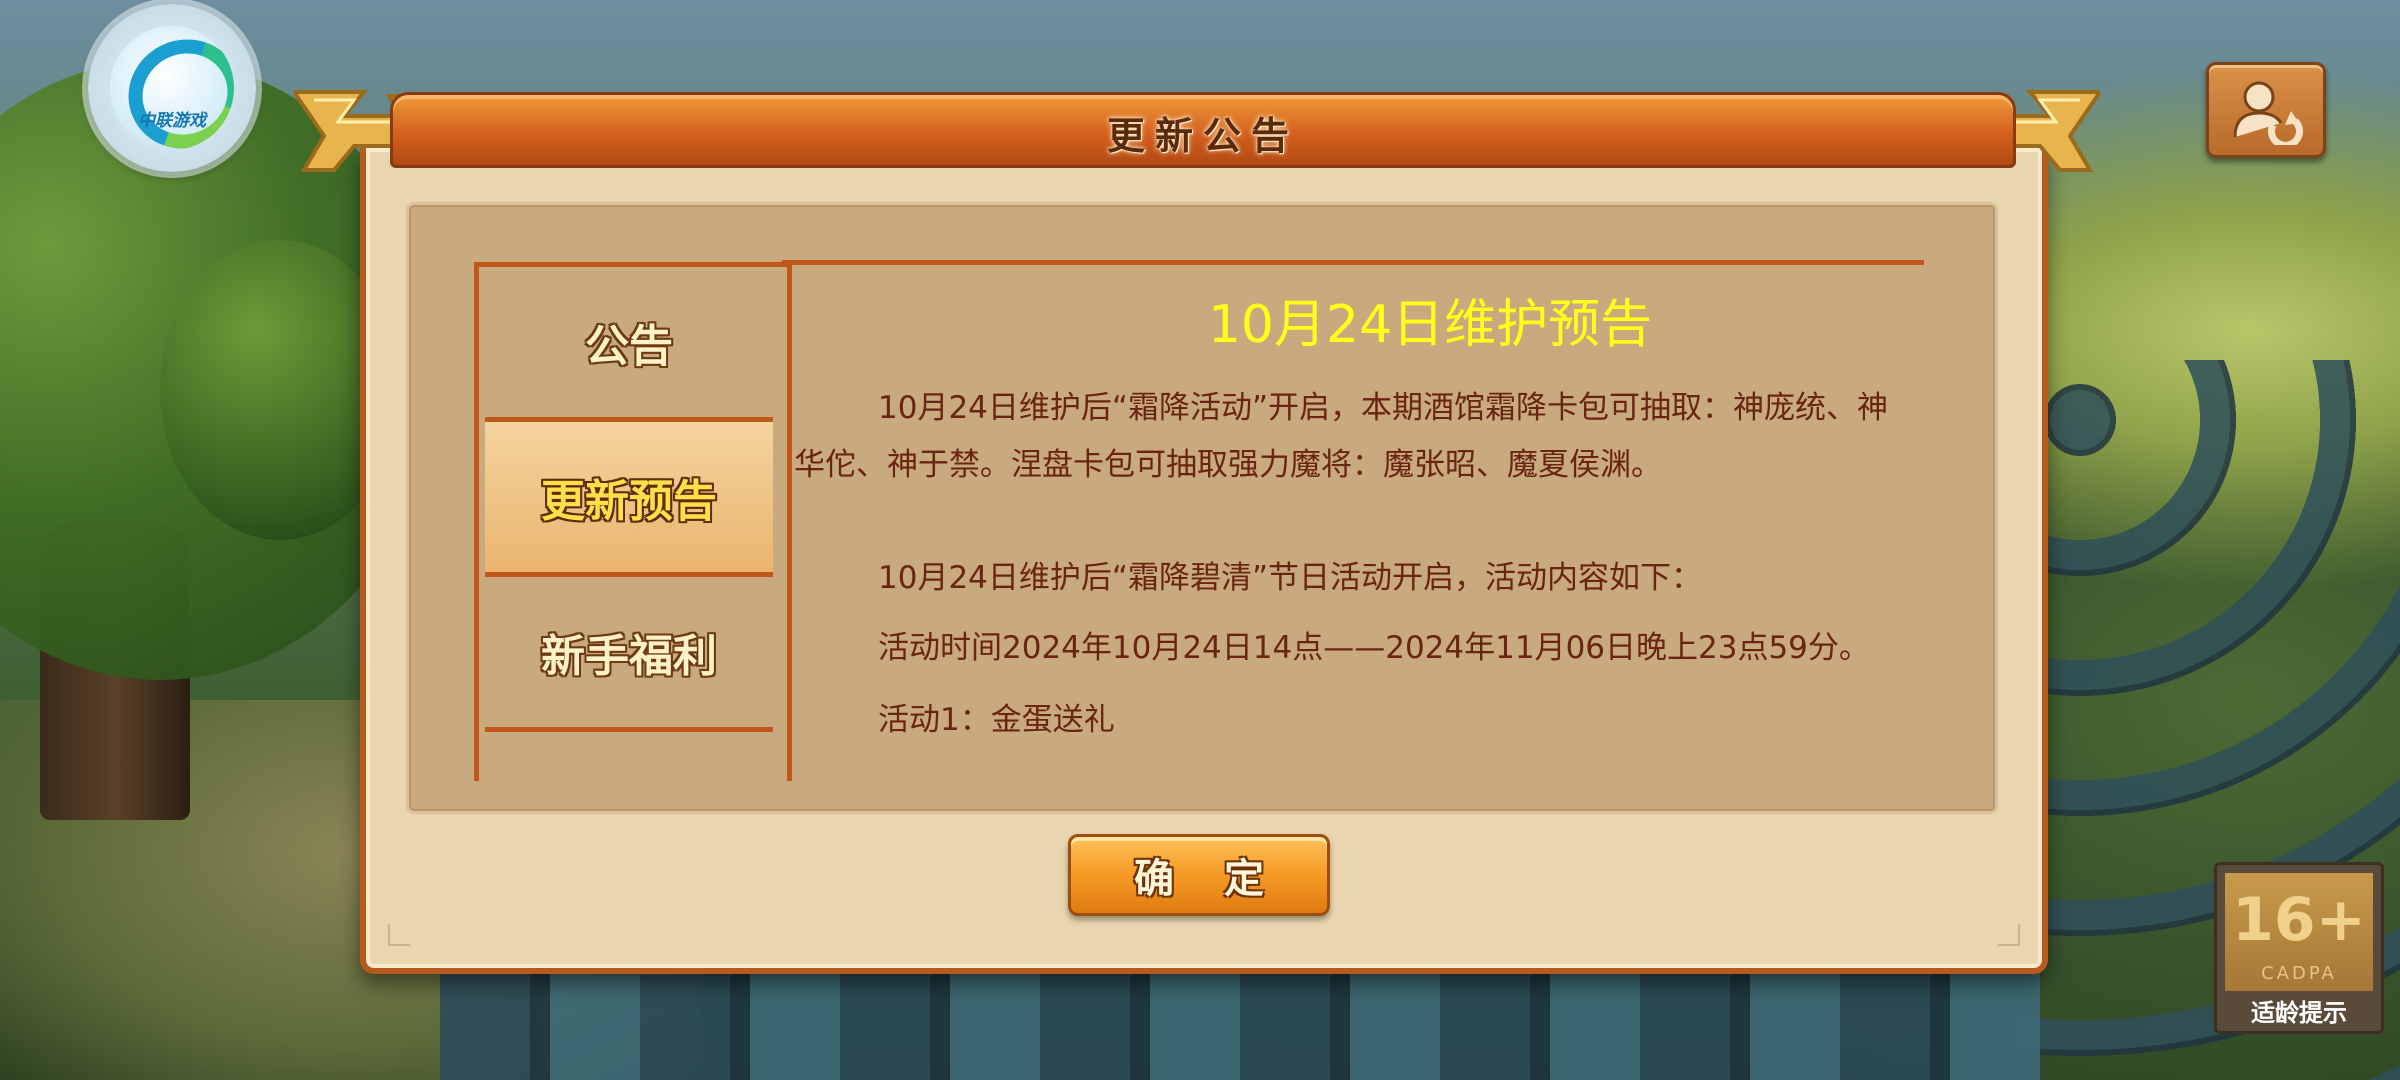 The width and height of the screenshot is (2400, 1080). I want to click on content-paragraph-text: 活动1：金蛋送礼, so click(996, 720).